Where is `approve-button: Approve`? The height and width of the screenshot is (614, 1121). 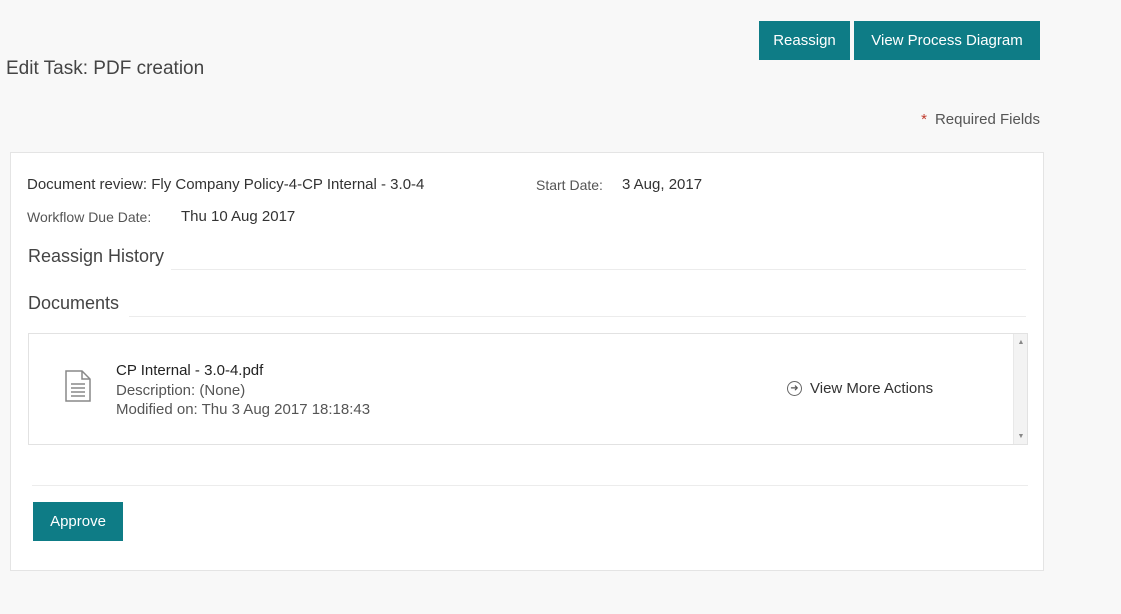 approve-button: Approve is located at coordinates (78, 521).